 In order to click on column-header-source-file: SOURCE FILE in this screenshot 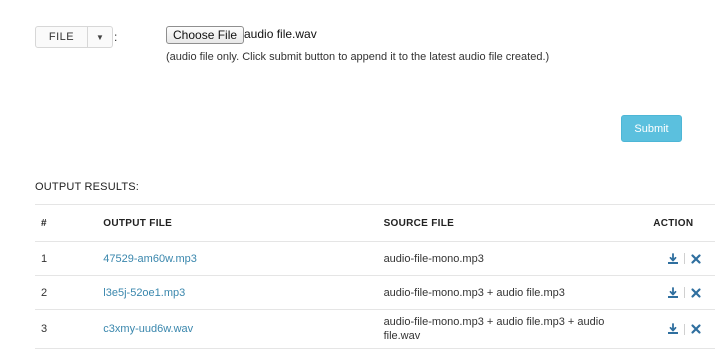, I will do `click(518, 223)`.